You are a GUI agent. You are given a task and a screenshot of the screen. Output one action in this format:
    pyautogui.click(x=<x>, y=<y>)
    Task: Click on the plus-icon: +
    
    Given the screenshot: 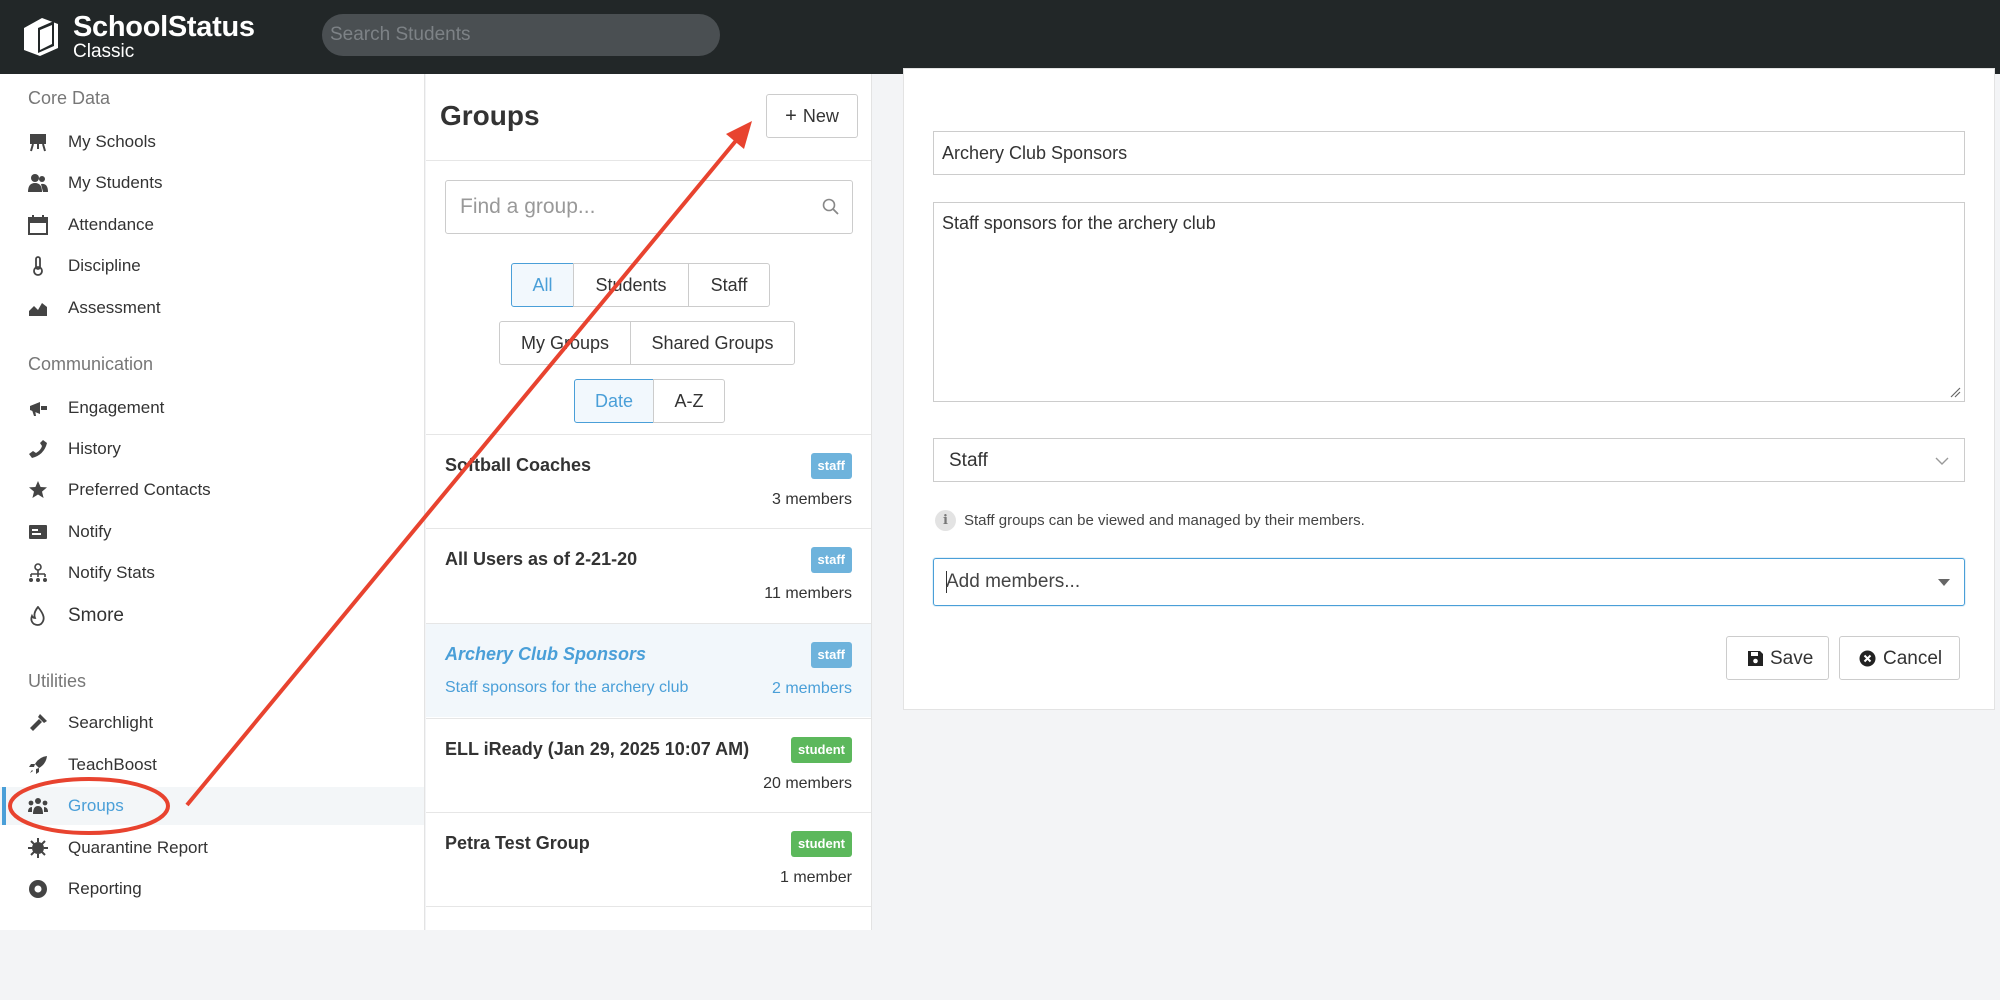 What is the action you would take?
    pyautogui.click(x=791, y=115)
    